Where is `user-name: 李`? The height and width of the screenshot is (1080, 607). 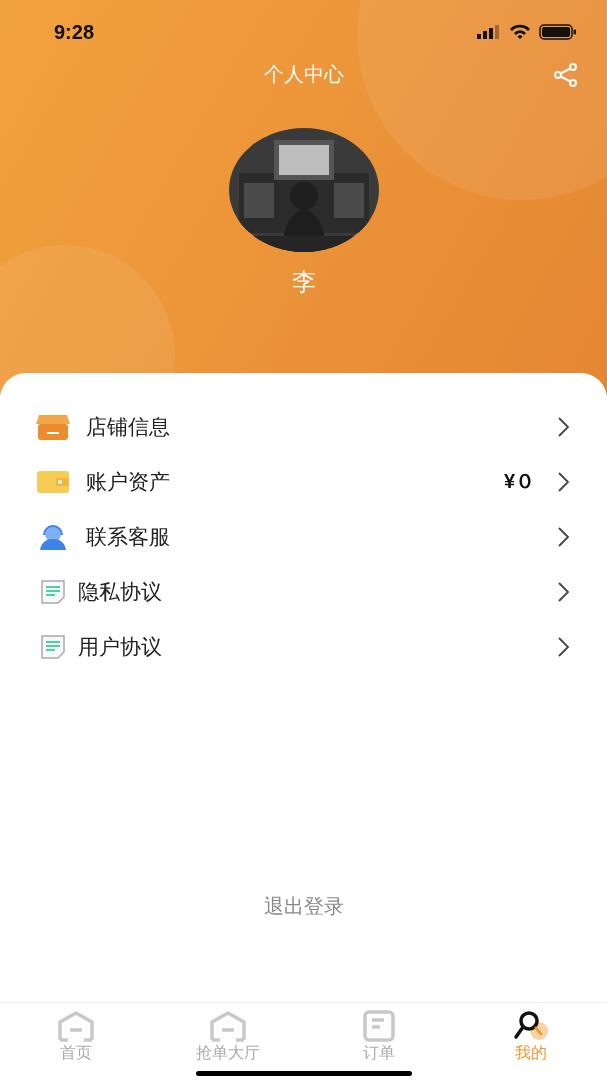
user-name: 李 is located at coordinates (303, 282).